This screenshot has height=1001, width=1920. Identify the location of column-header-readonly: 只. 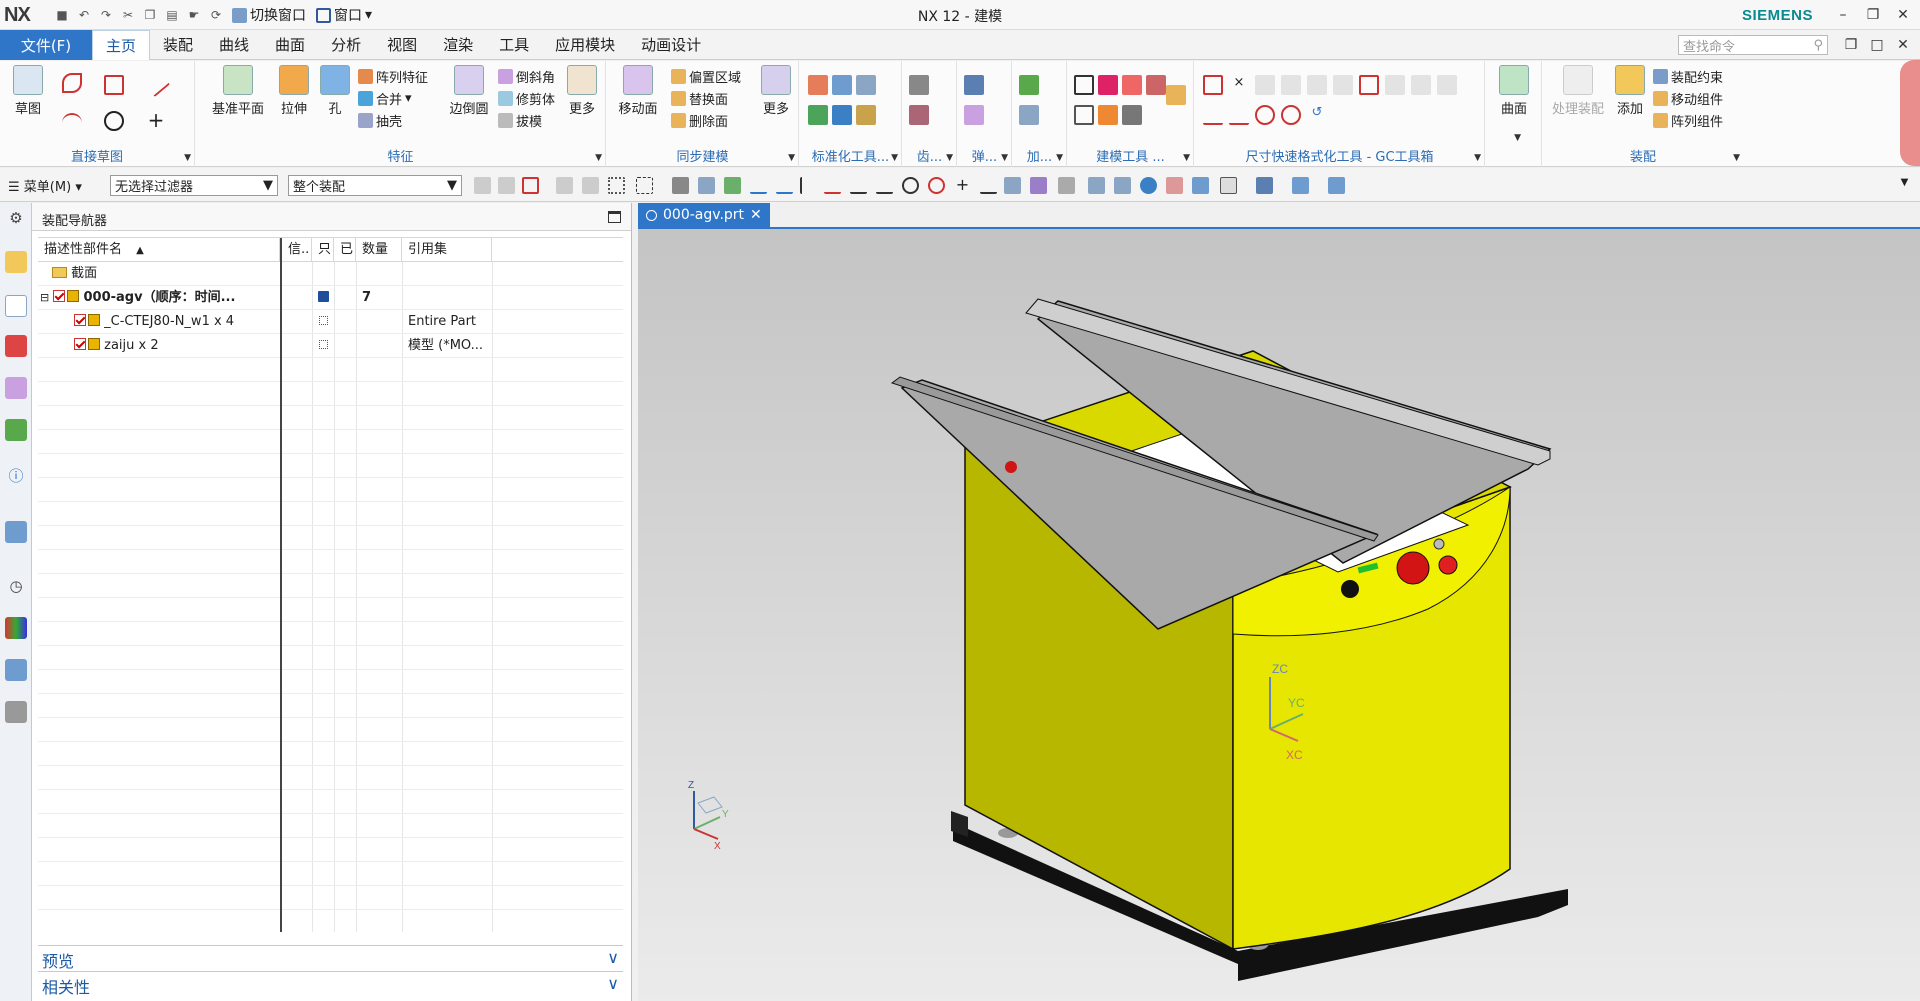
(323, 250).